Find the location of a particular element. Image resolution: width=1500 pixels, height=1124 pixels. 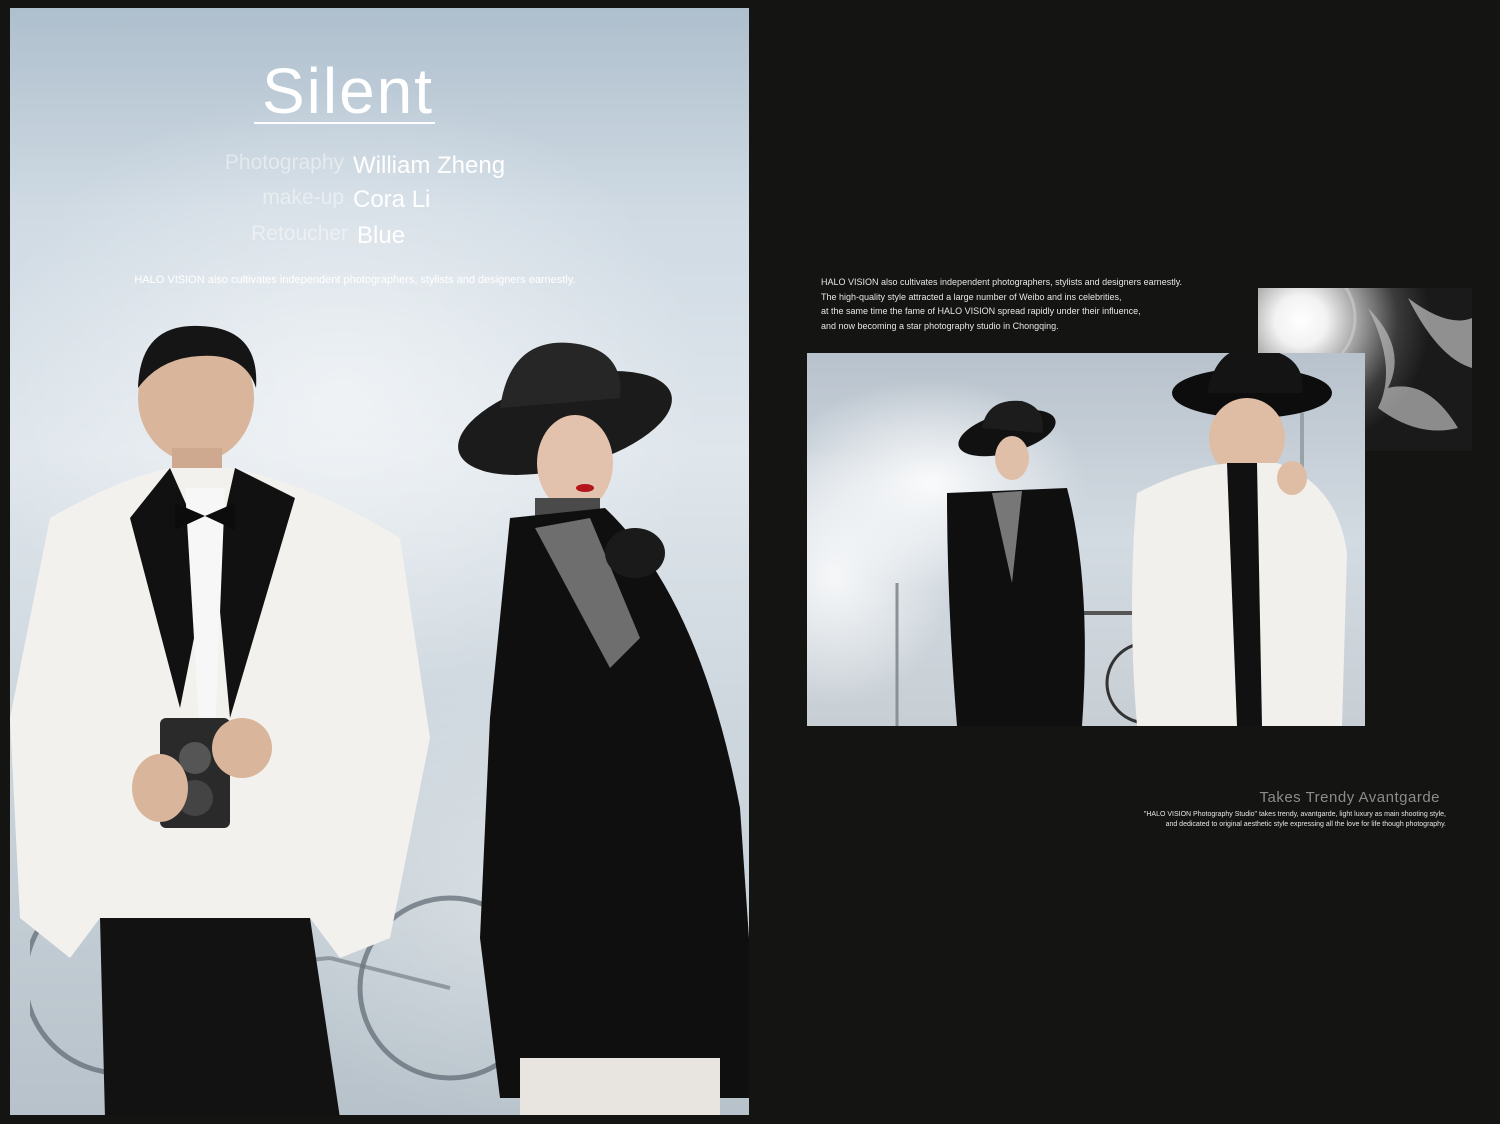

feature-heading: Takes Trendy Avantgarde is located at coordinates (1349, 797).